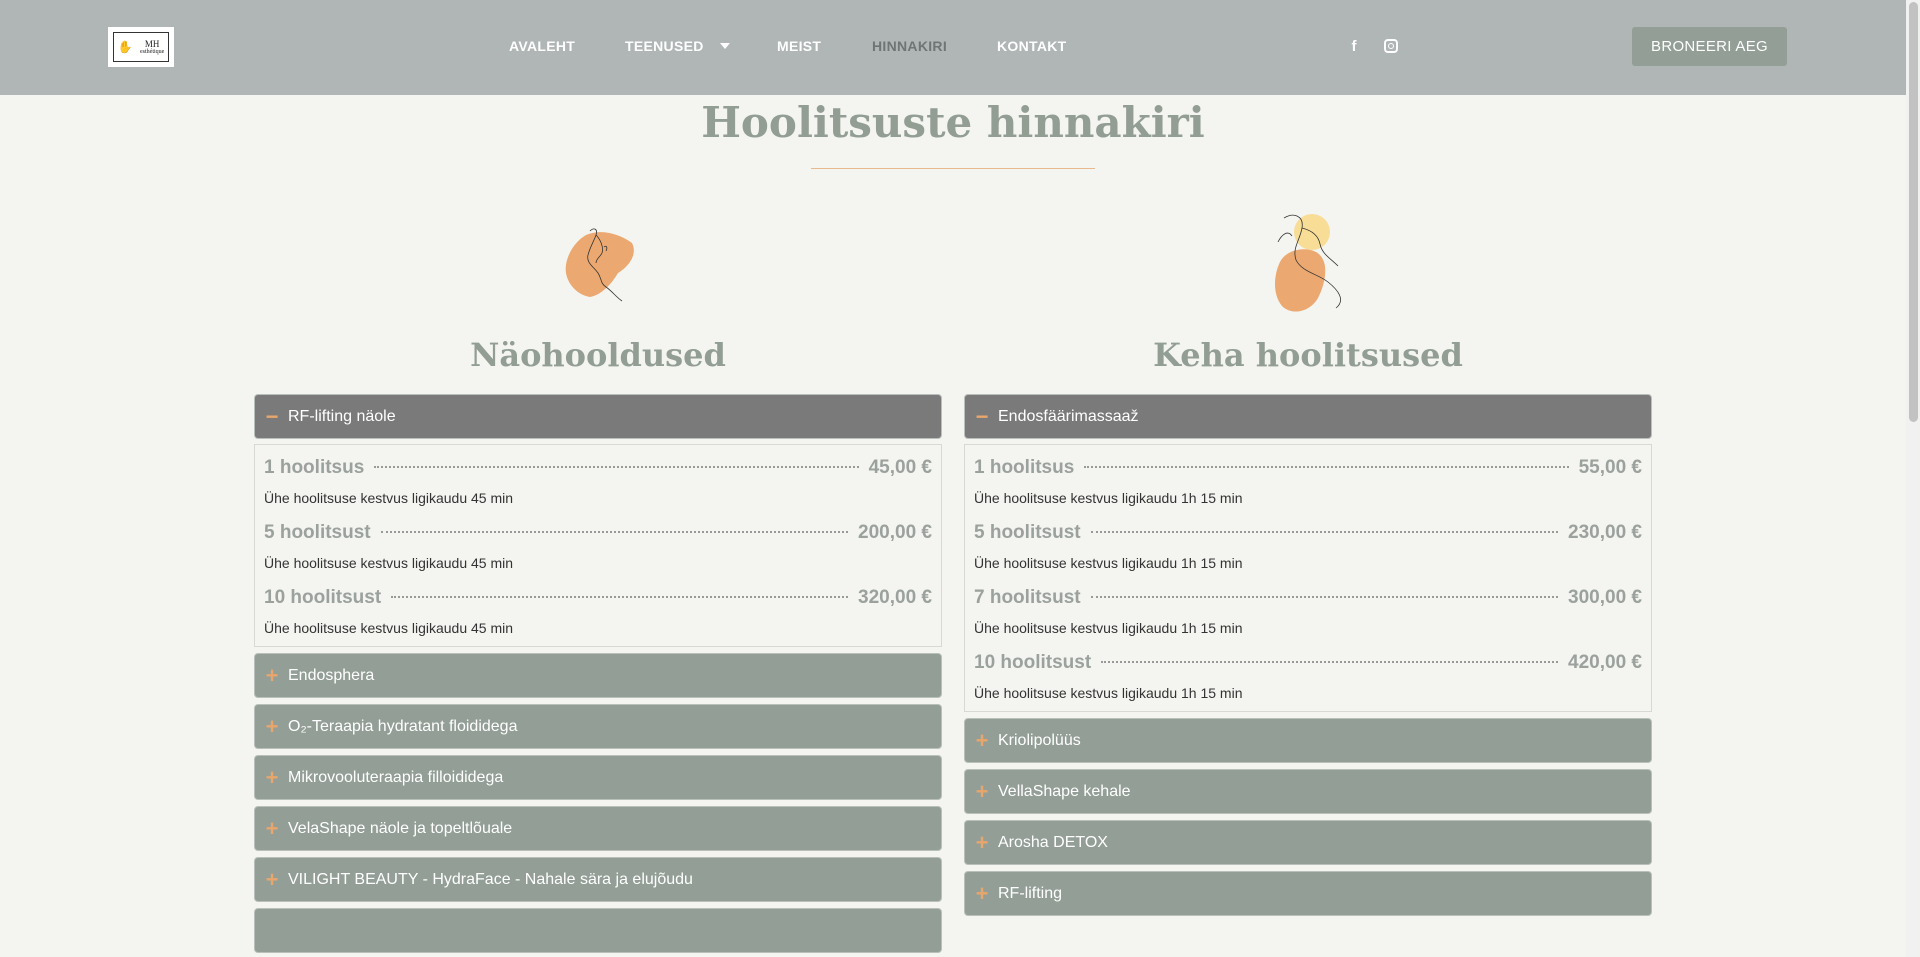  Describe the element at coordinates (331, 675) in the screenshot. I see `accordion-label: Endosphera` at that location.